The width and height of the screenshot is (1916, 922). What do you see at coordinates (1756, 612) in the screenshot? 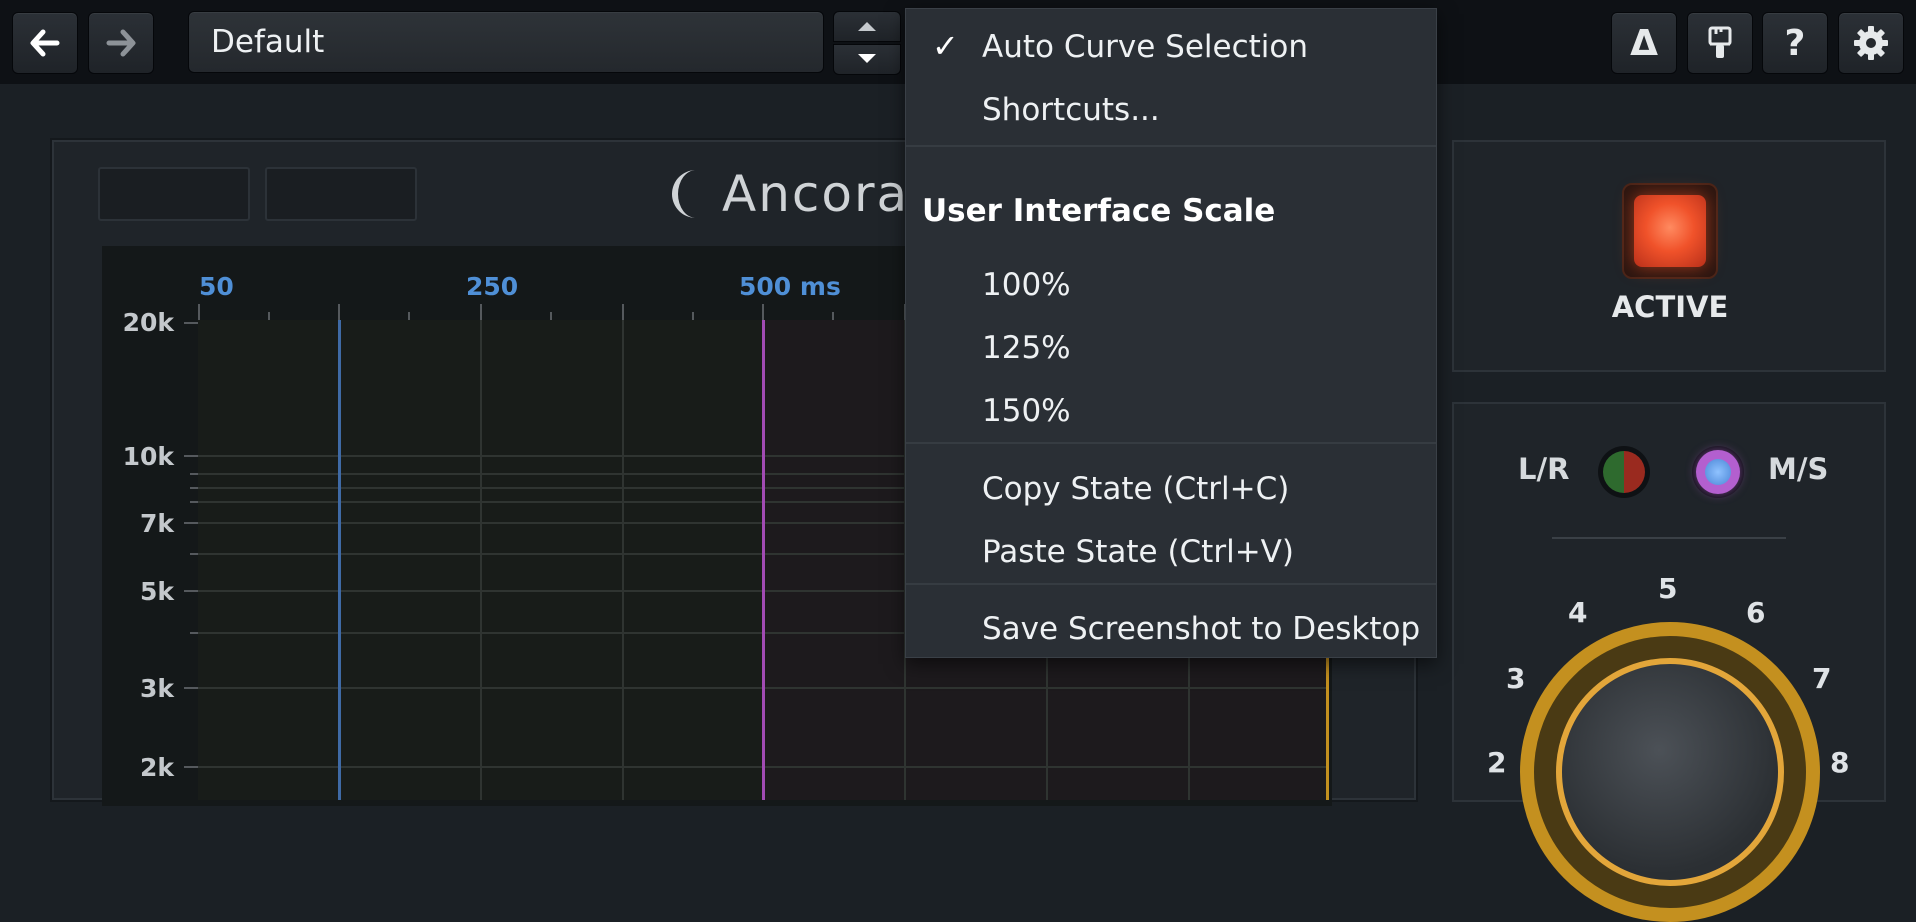
I see `knob-scale-6: 6` at bounding box center [1756, 612].